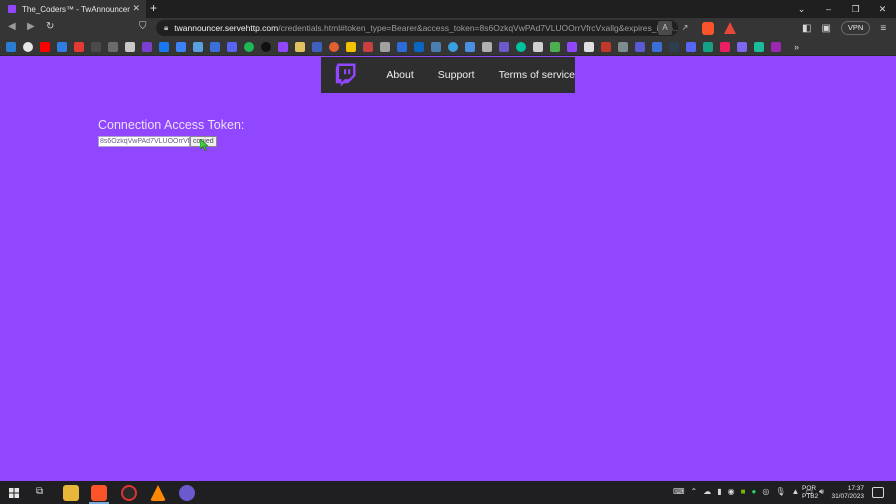  What do you see at coordinates (39, 491) in the screenshot?
I see `task-view-icon: ⧉` at bounding box center [39, 491].